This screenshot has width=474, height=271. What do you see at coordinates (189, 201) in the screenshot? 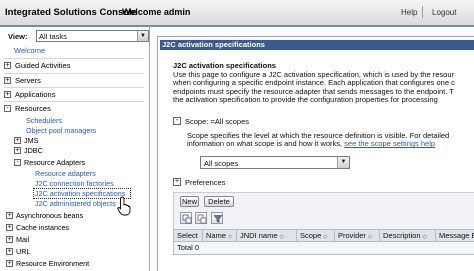
I see `new-button: New` at bounding box center [189, 201].